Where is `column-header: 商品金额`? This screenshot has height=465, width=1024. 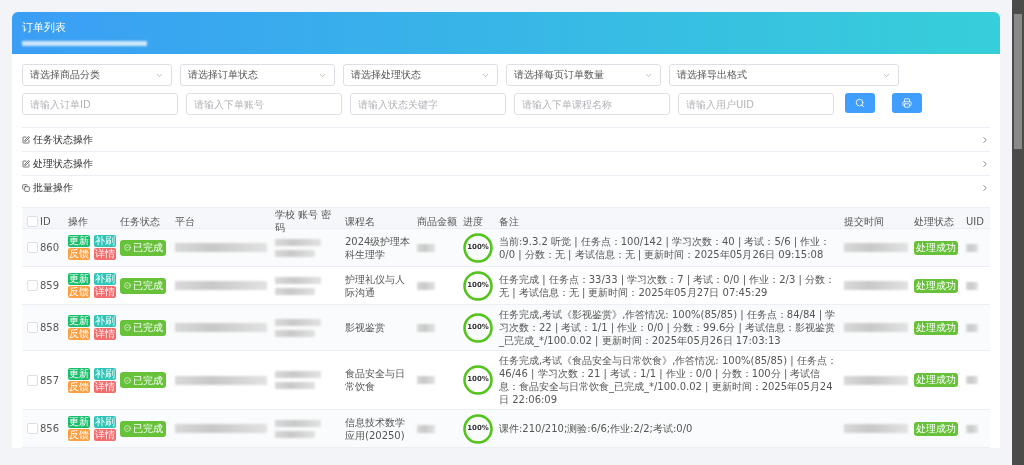 column-header: 商品金额 is located at coordinates (437, 221).